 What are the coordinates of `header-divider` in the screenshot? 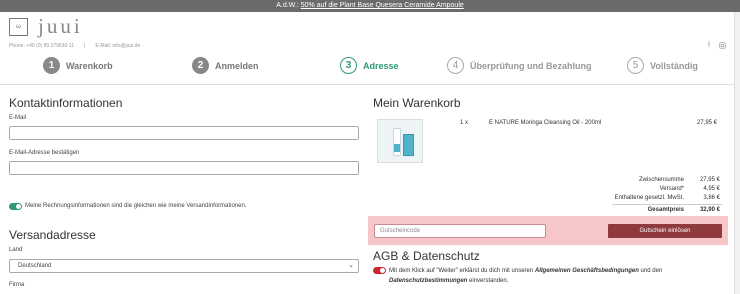 It's located at (370, 84).